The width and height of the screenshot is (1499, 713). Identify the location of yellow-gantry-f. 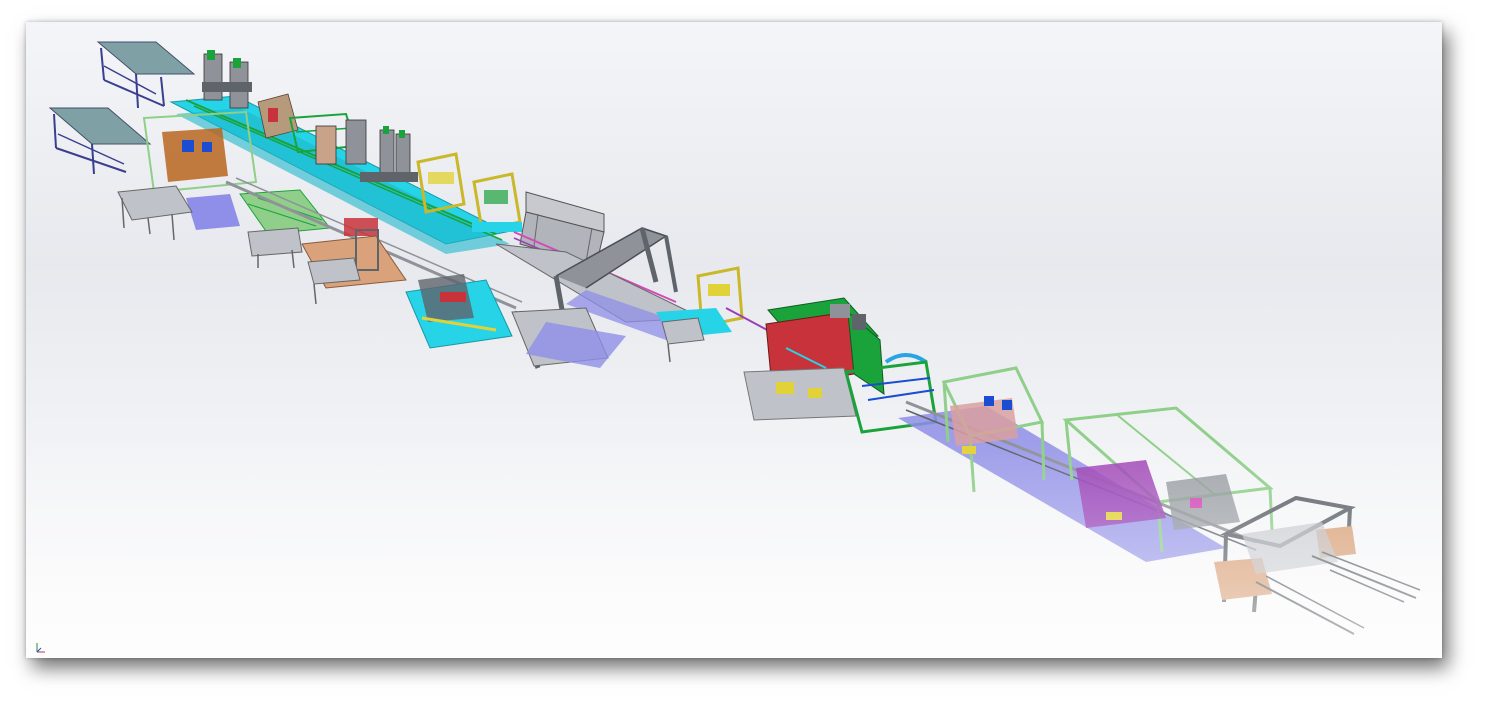
(497, 202).